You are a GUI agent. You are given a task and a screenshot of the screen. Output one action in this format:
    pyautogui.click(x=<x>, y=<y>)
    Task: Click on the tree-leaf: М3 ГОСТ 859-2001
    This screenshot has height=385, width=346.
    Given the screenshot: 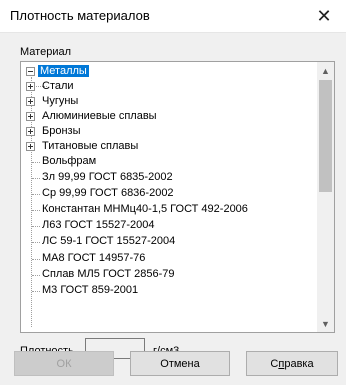 What is the action you would take?
    pyautogui.click(x=90, y=290)
    